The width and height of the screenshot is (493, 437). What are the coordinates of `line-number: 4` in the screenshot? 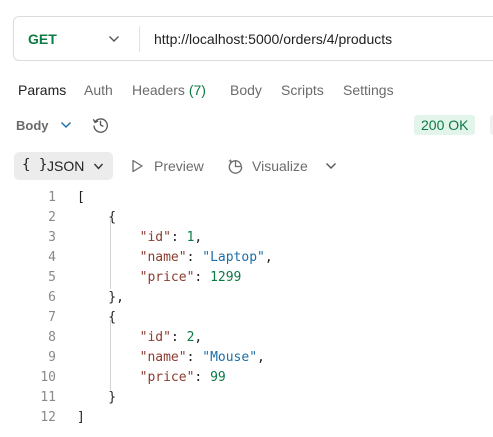 It's located at (52, 257).